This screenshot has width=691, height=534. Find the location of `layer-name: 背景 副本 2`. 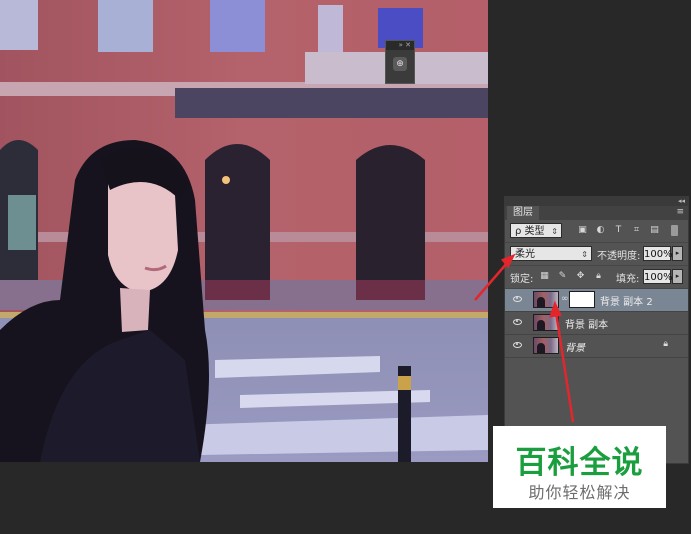

layer-name: 背景 副本 2 is located at coordinates (626, 300).